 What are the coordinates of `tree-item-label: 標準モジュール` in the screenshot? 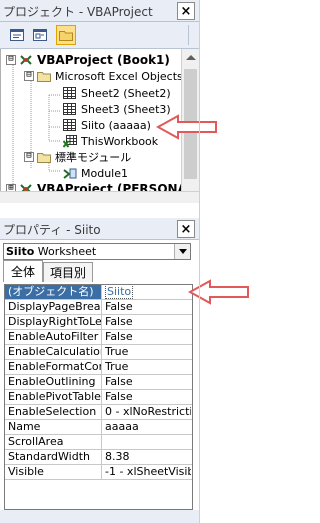 It's located at (93, 157).